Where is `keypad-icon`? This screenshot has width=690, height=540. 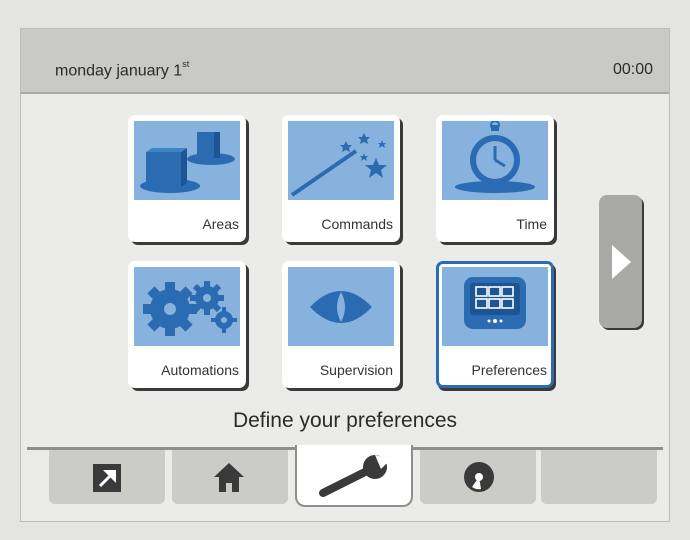 keypad-icon is located at coordinates (495, 303).